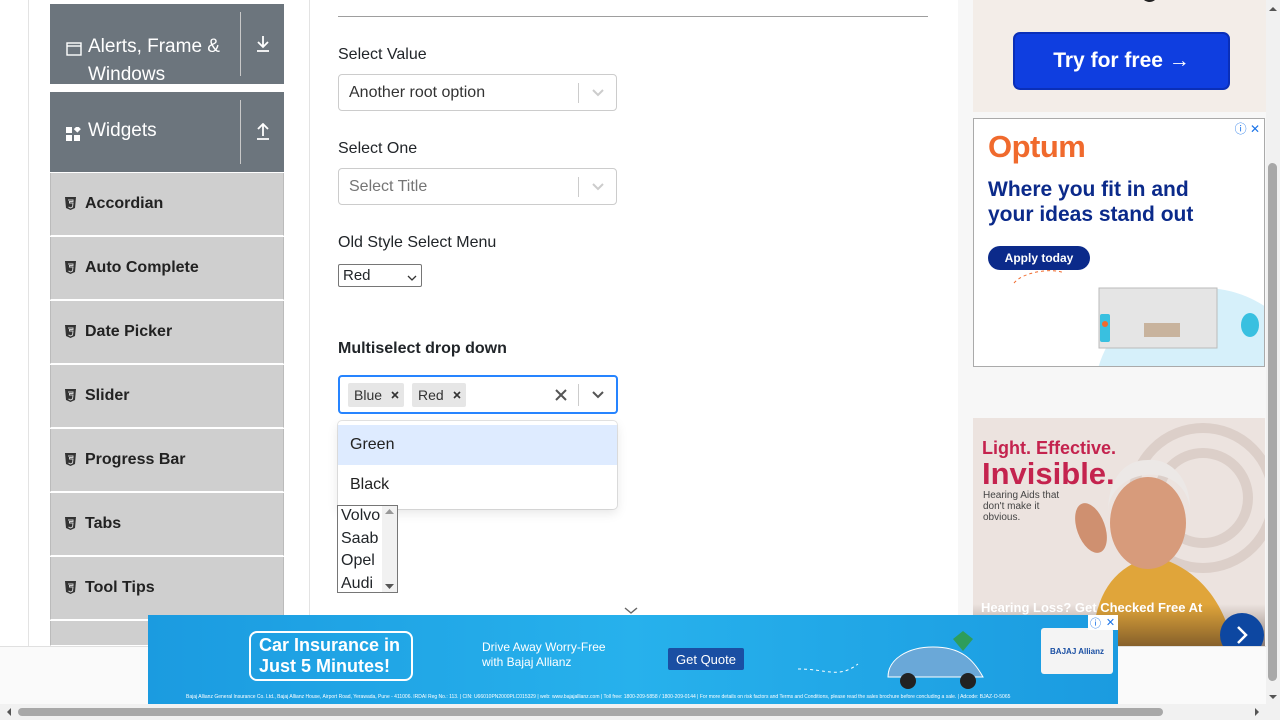 The width and height of the screenshot is (1280, 720). Describe the element at coordinates (107, 395) in the screenshot. I see `sidebar-item-label: Slider` at that location.